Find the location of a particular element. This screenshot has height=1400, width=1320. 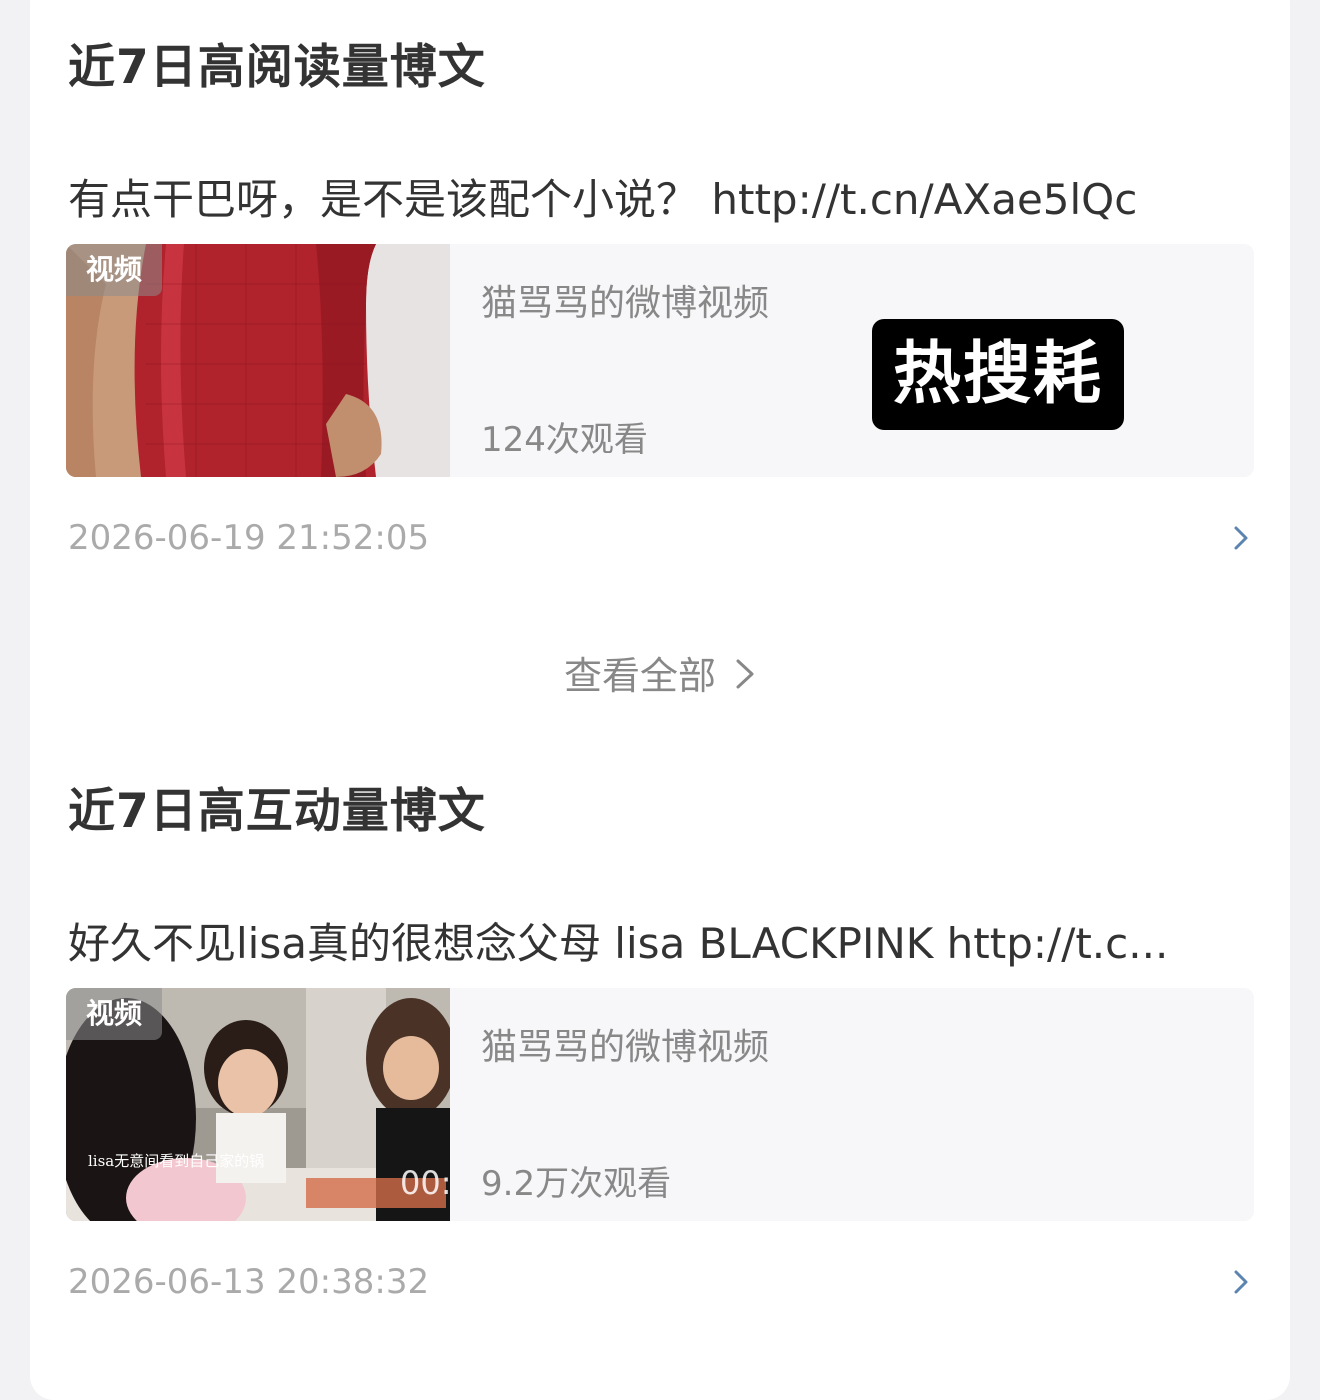

view-count: 9.2万次观看 is located at coordinates (576, 1184).